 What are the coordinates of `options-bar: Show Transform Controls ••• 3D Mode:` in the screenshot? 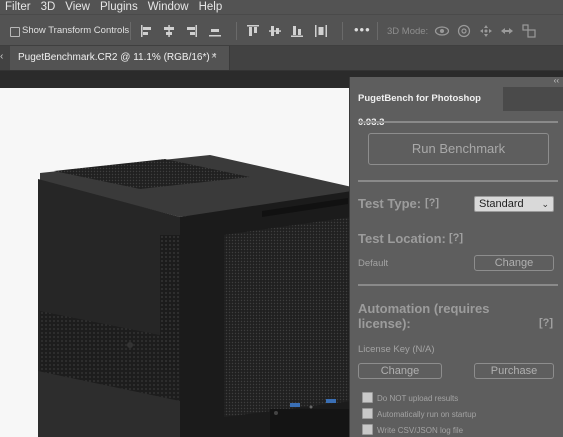 It's located at (281, 30).